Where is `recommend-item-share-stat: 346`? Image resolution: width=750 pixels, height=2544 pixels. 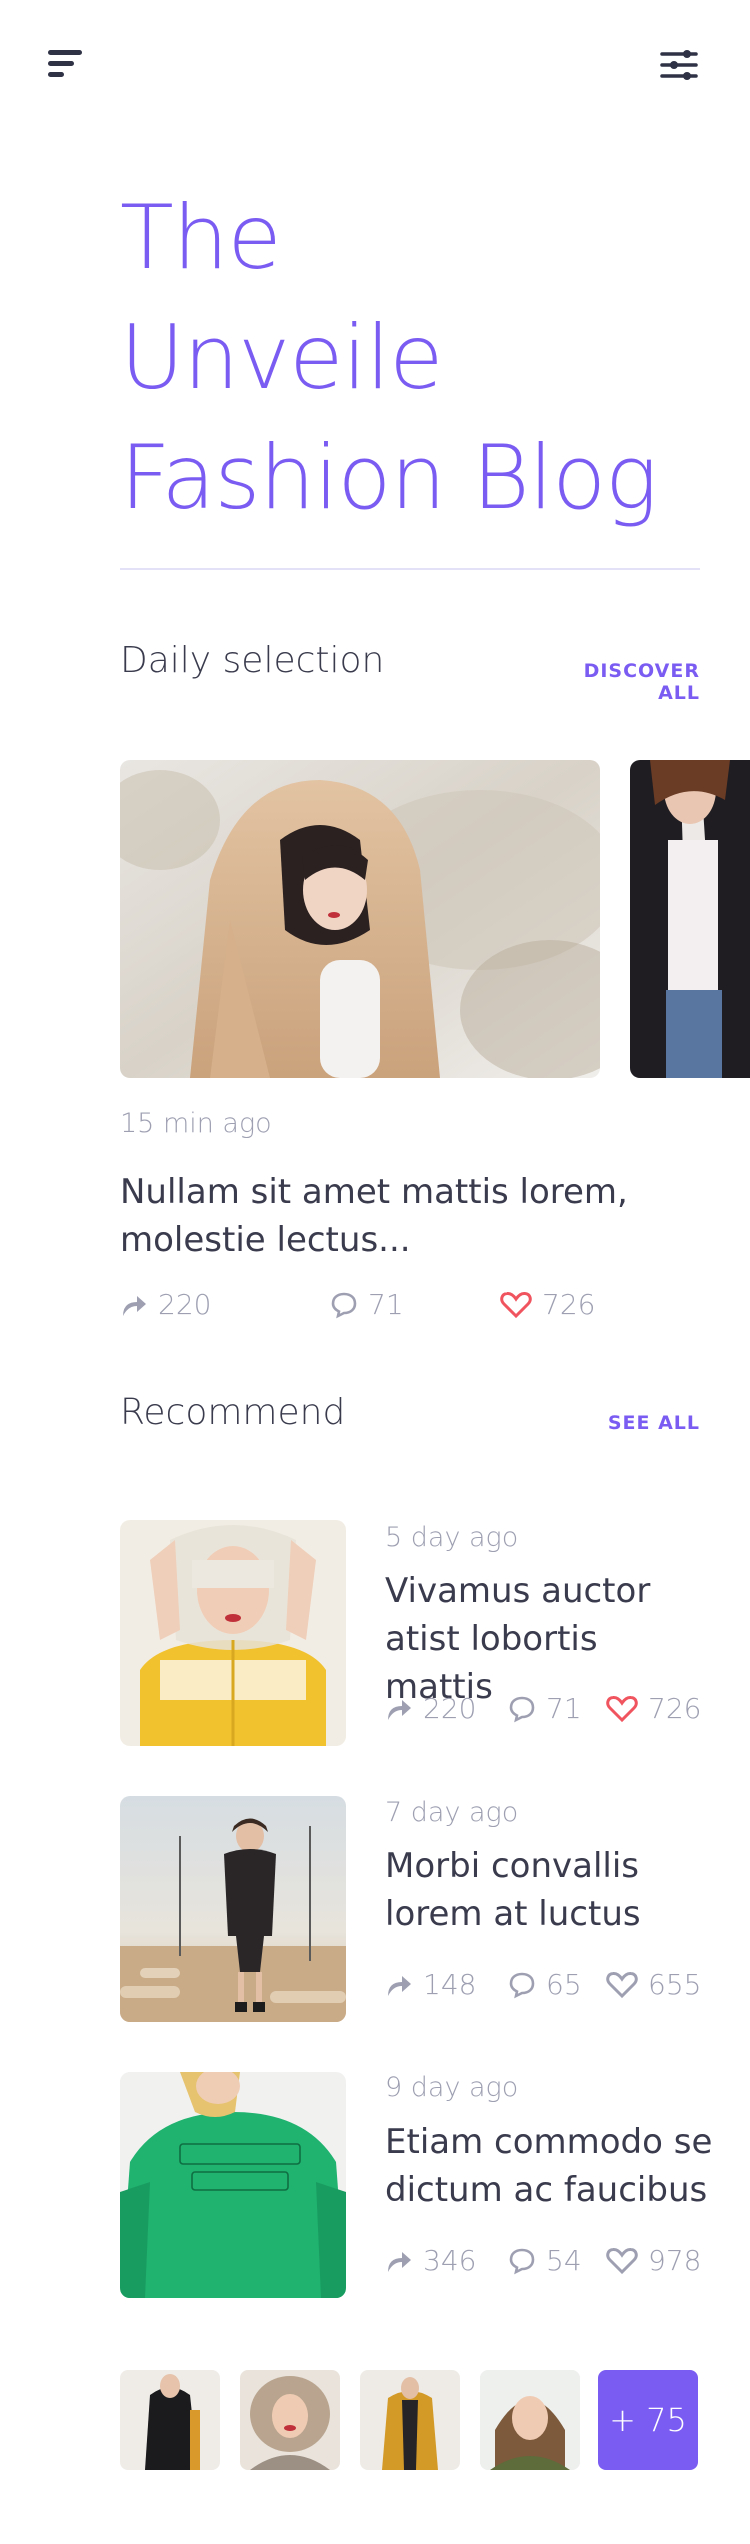
recommend-item-share-stat: 346 is located at coordinates (430, 2260).